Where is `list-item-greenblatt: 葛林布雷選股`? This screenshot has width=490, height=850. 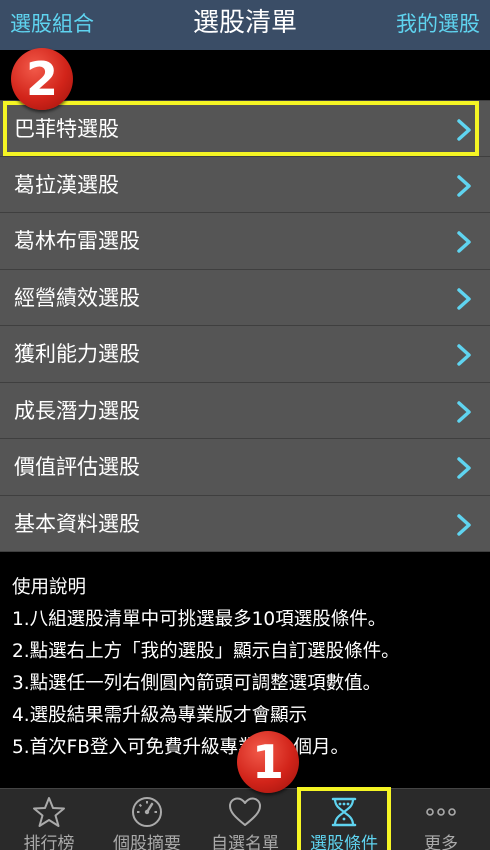 list-item-greenblatt: 葛林布雷選股 is located at coordinates (245, 241).